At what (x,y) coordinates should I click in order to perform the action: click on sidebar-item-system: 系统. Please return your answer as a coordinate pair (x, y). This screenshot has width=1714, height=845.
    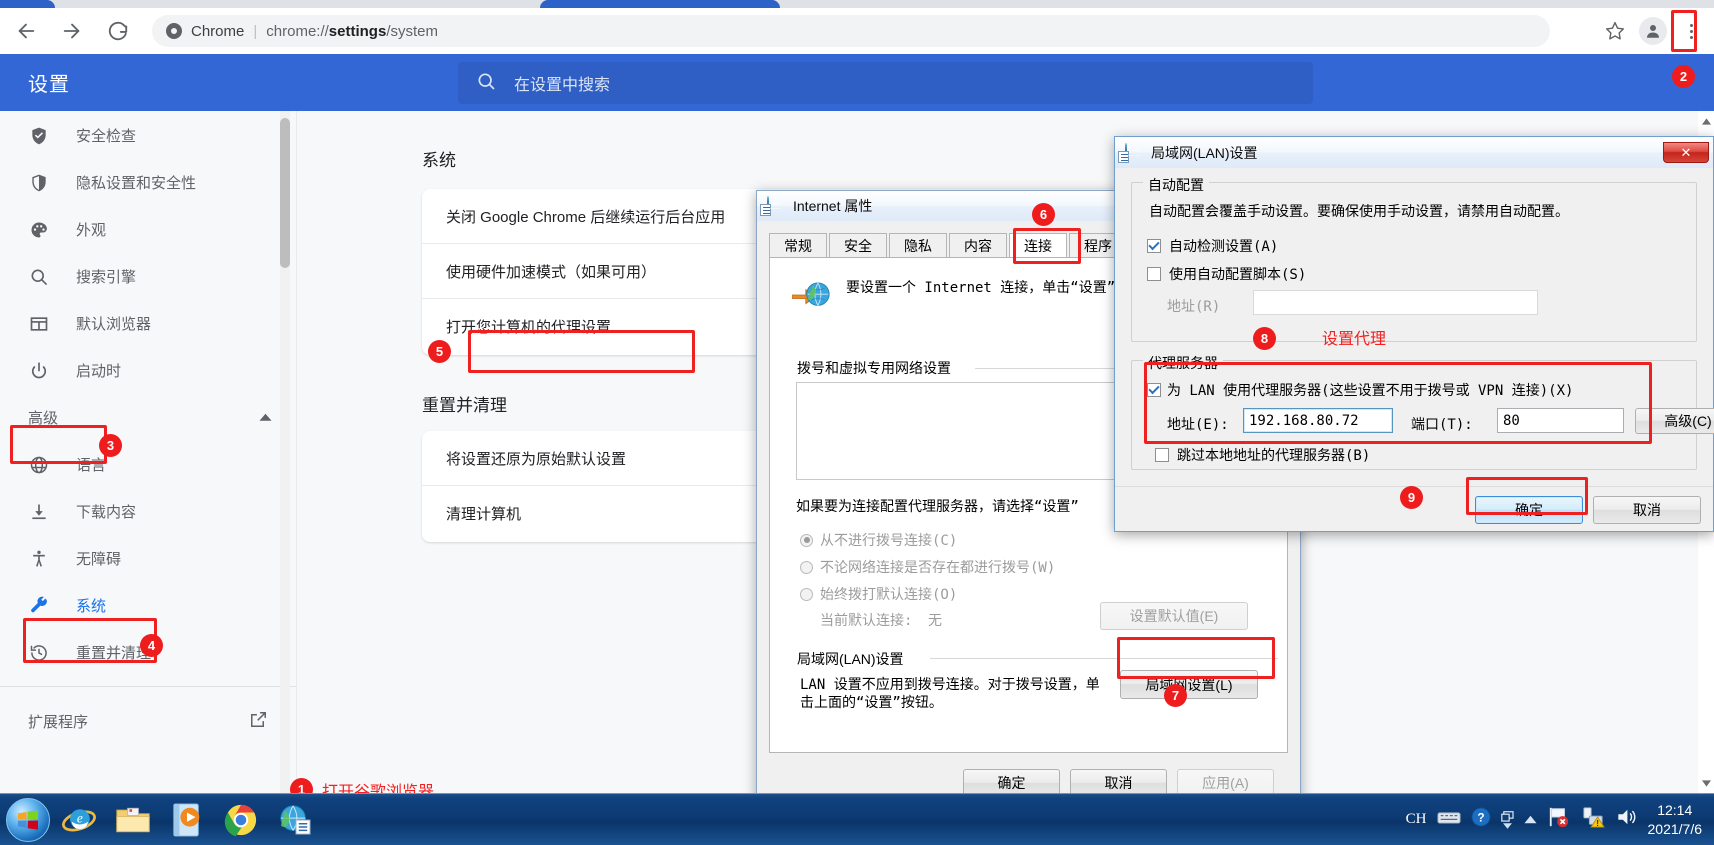
    Looking at the image, I should click on (148, 605).